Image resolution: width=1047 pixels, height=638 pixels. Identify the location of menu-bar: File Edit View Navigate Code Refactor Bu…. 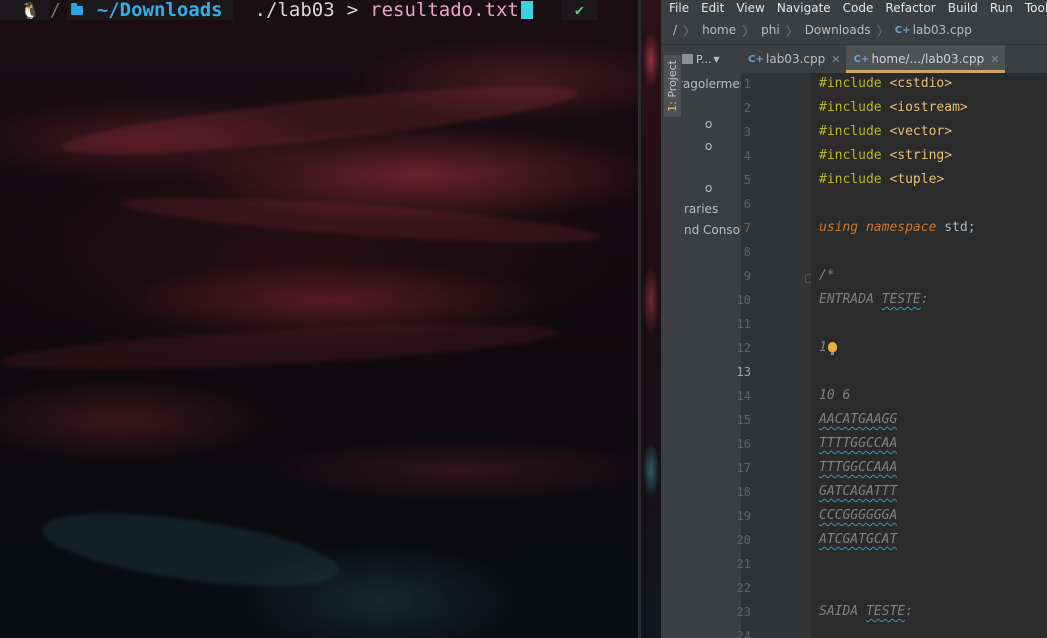
(854, 8).